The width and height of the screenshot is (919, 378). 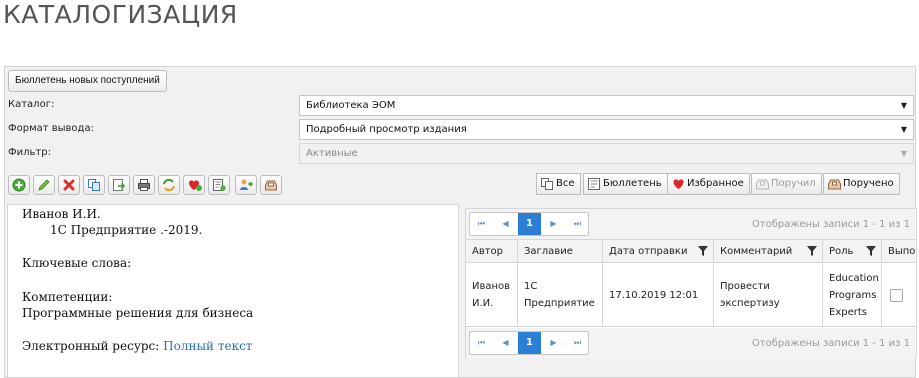 What do you see at coordinates (606, 153) in the screenshot?
I see `filter-select: Активные ▼` at bounding box center [606, 153].